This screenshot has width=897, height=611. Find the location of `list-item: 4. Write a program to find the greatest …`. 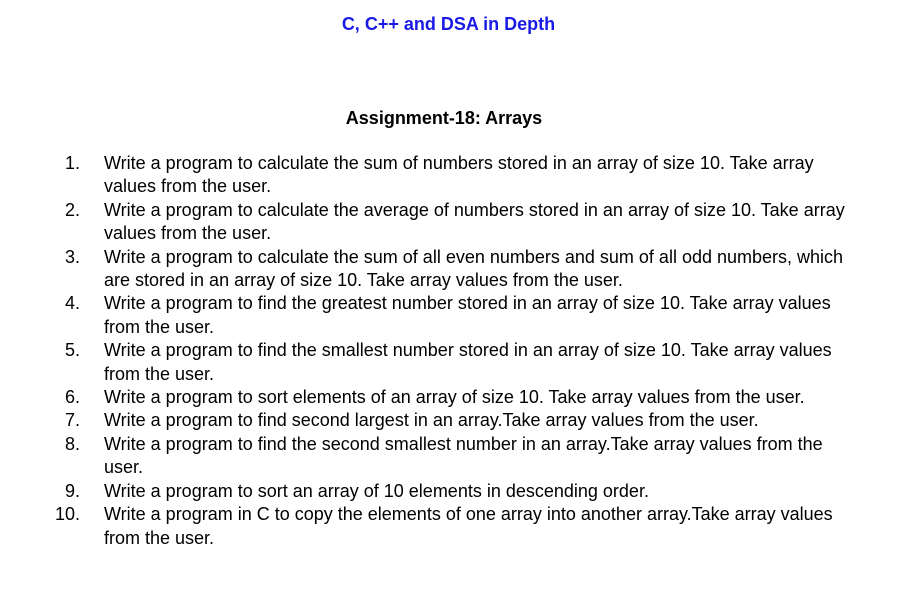

list-item: 4. Write a program to find the greatest … is located at coordinates (448, 315).